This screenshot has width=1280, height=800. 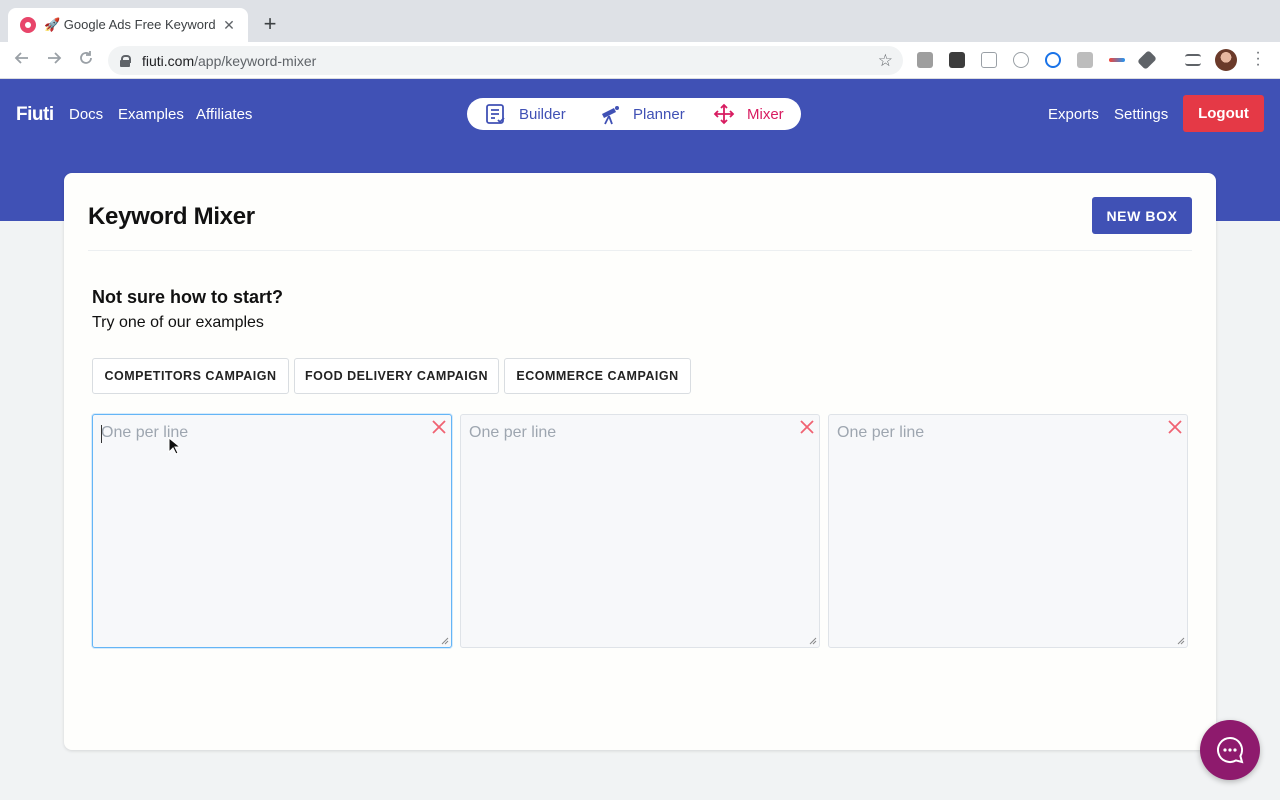 I want to click on bookmark-star-icon: ☆, so click(x=885, y=61).